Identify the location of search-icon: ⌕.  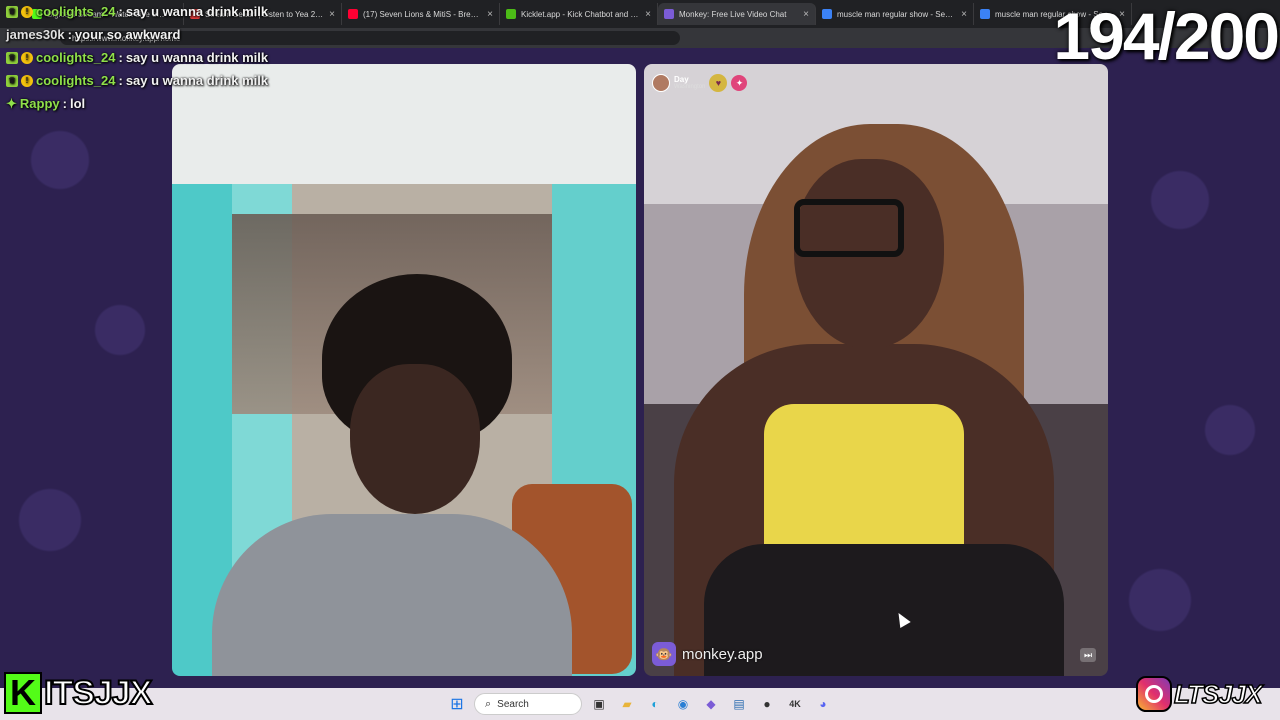
(488, 703).